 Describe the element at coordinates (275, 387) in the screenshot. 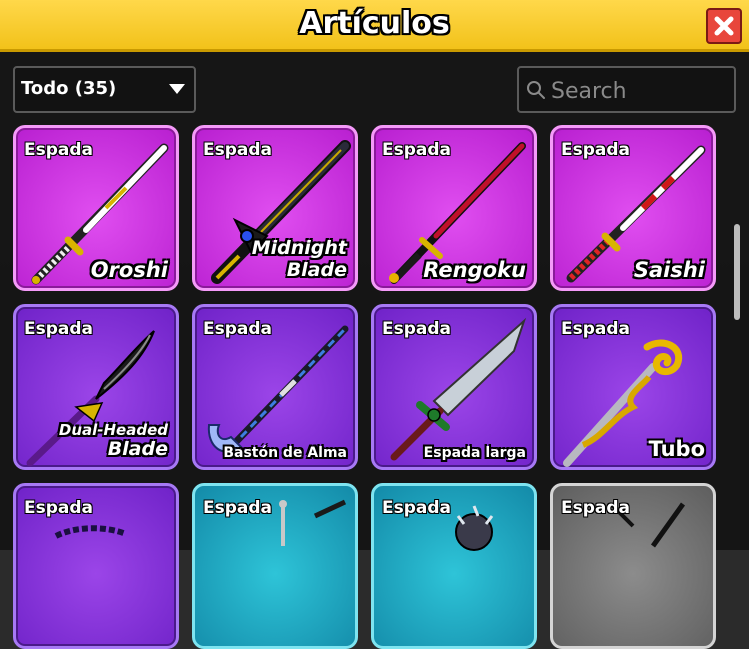

I see `item-card-baston-de-alma: Espada Bastón de Alma` at that location.